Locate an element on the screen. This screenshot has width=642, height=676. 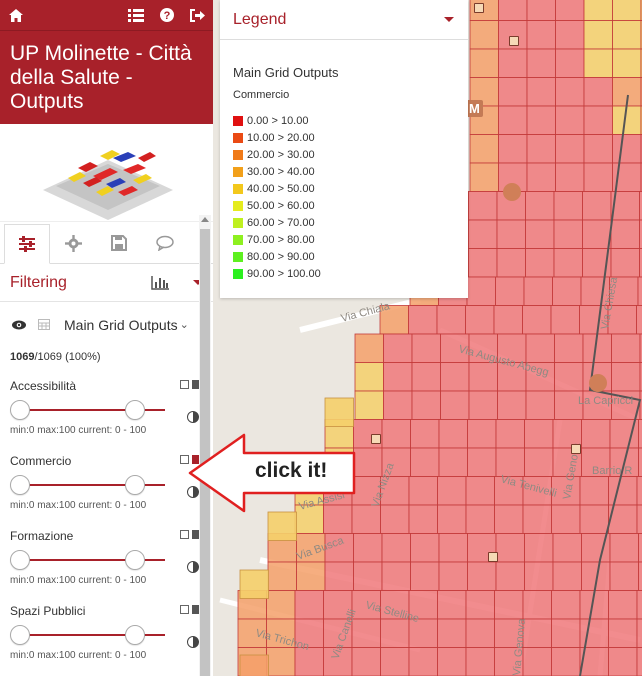
bar-chart-icon is located at coordinates (160, 282).